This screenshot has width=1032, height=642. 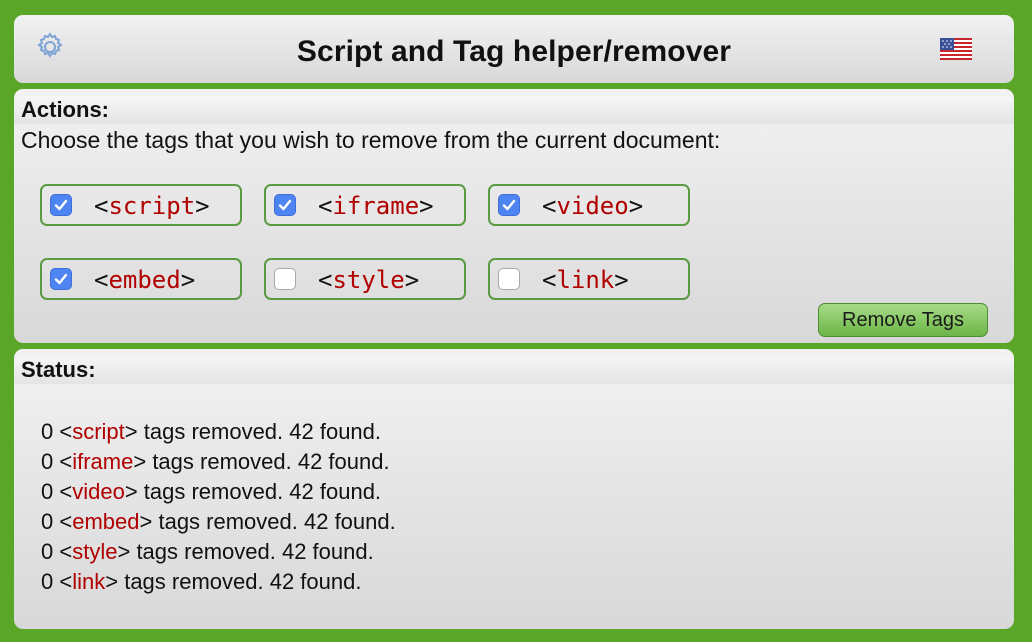 I want to click on tag-option-style: <style>, so click(x=365, y=279).